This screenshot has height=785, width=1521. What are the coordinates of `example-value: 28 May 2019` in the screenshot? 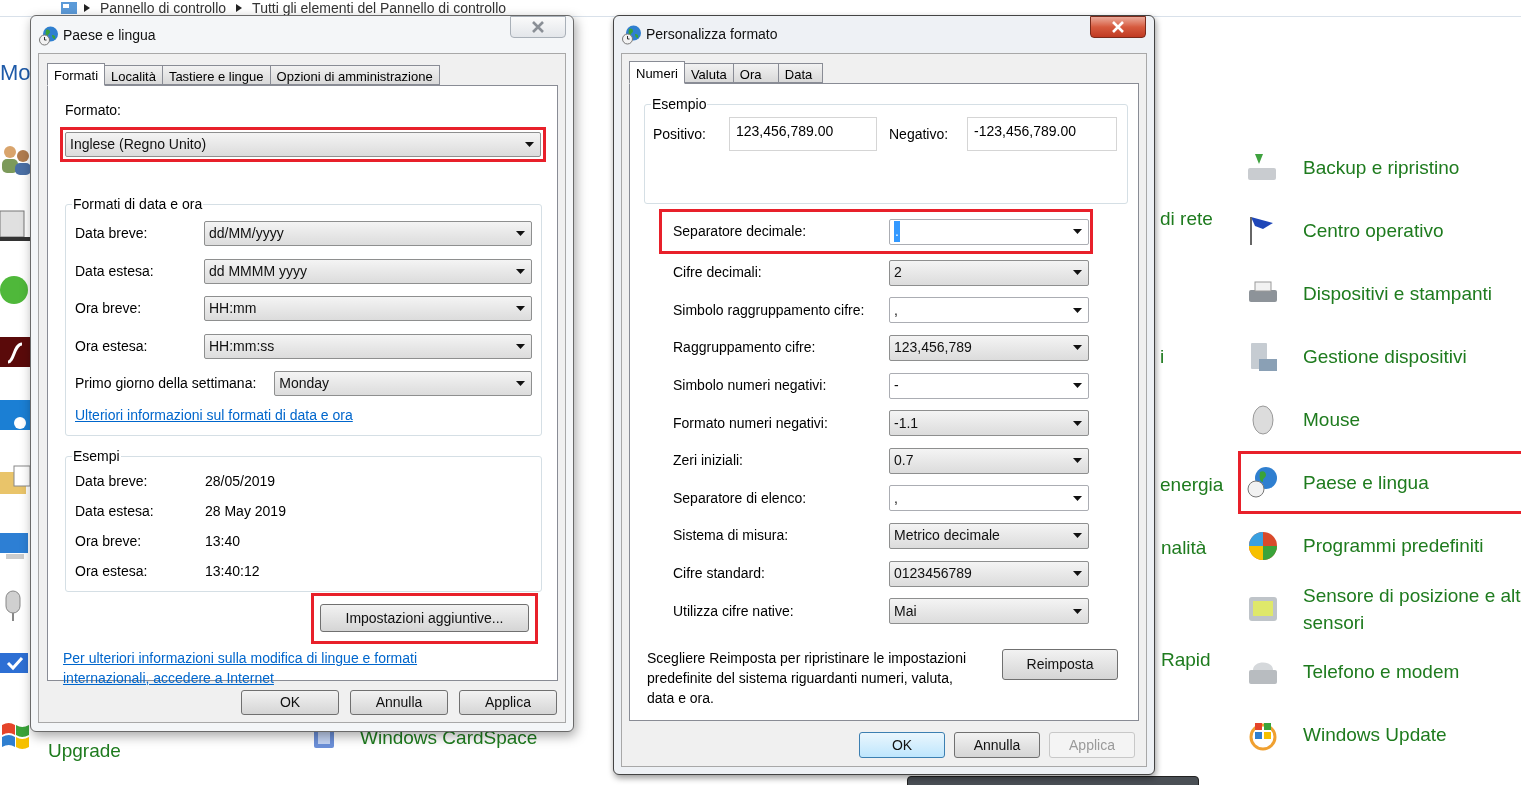 It's located at (245, 511).